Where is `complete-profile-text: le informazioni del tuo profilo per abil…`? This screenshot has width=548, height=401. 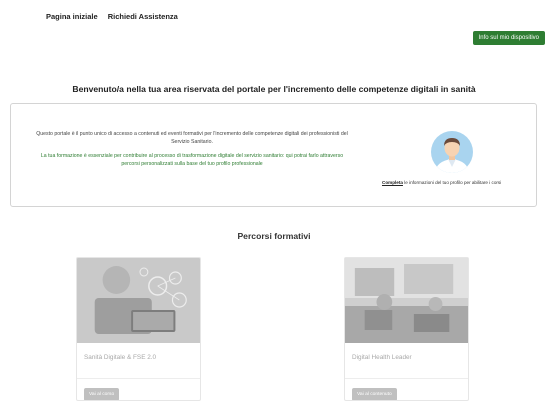 complete-profile-text: le informazioni del tuo profilo per abil… is located at coordinates (452, 182).